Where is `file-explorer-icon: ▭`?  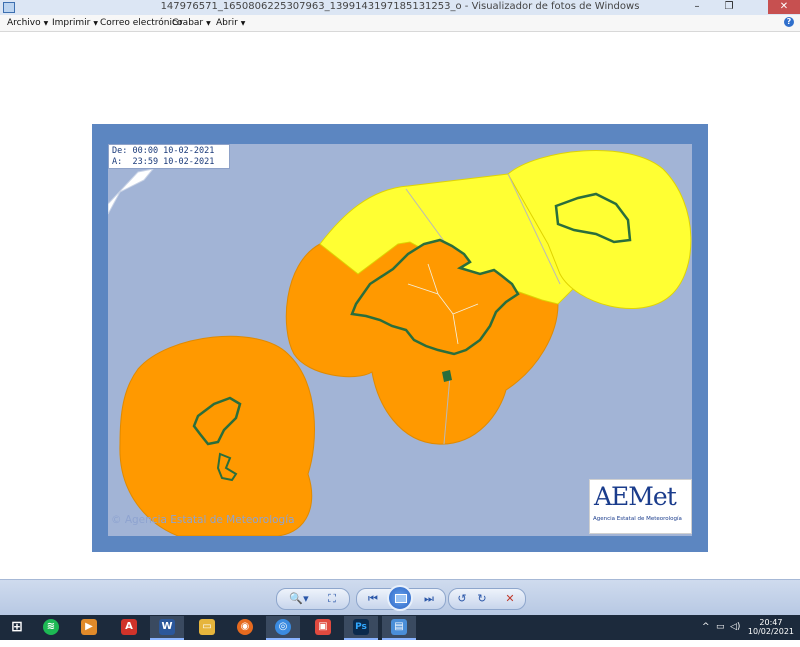
file-explorer-icon: ▭ is located at coordinates (207, 627).